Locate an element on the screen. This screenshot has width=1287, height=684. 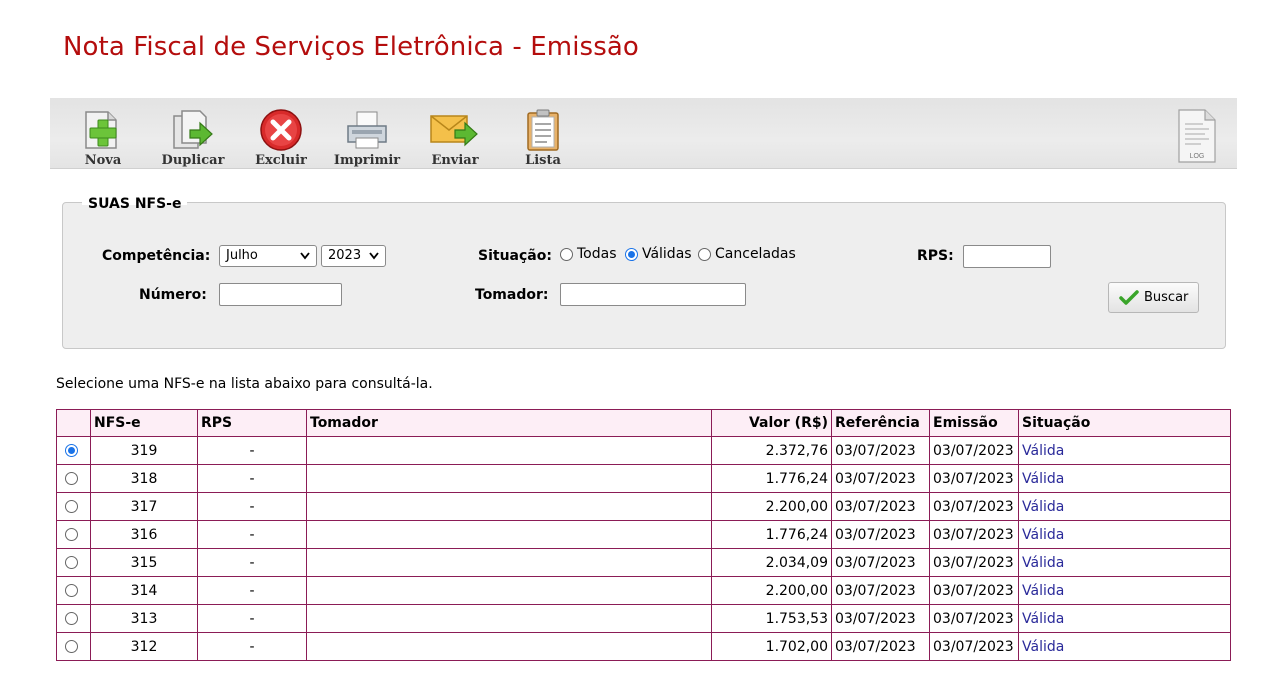
duplicate-button: Duplicar is located at coordinates (193, 137).